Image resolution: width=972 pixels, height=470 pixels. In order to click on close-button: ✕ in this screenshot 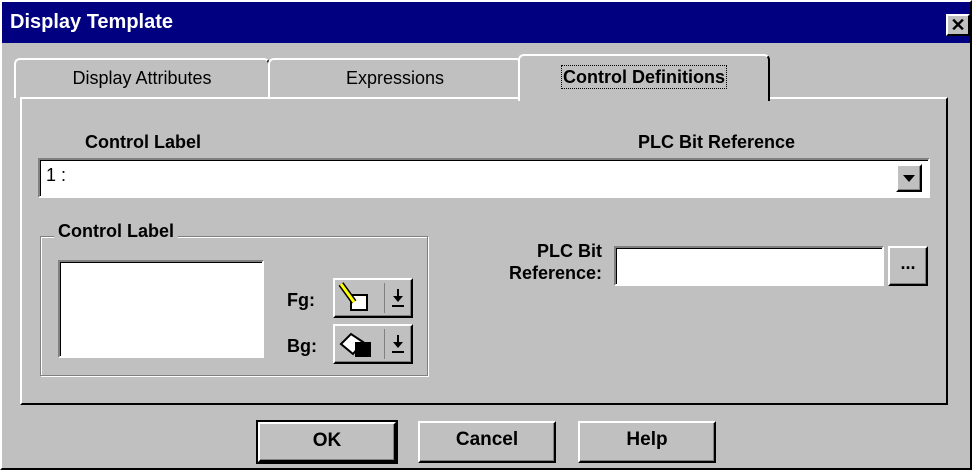, I will do `click(958, 25)`.